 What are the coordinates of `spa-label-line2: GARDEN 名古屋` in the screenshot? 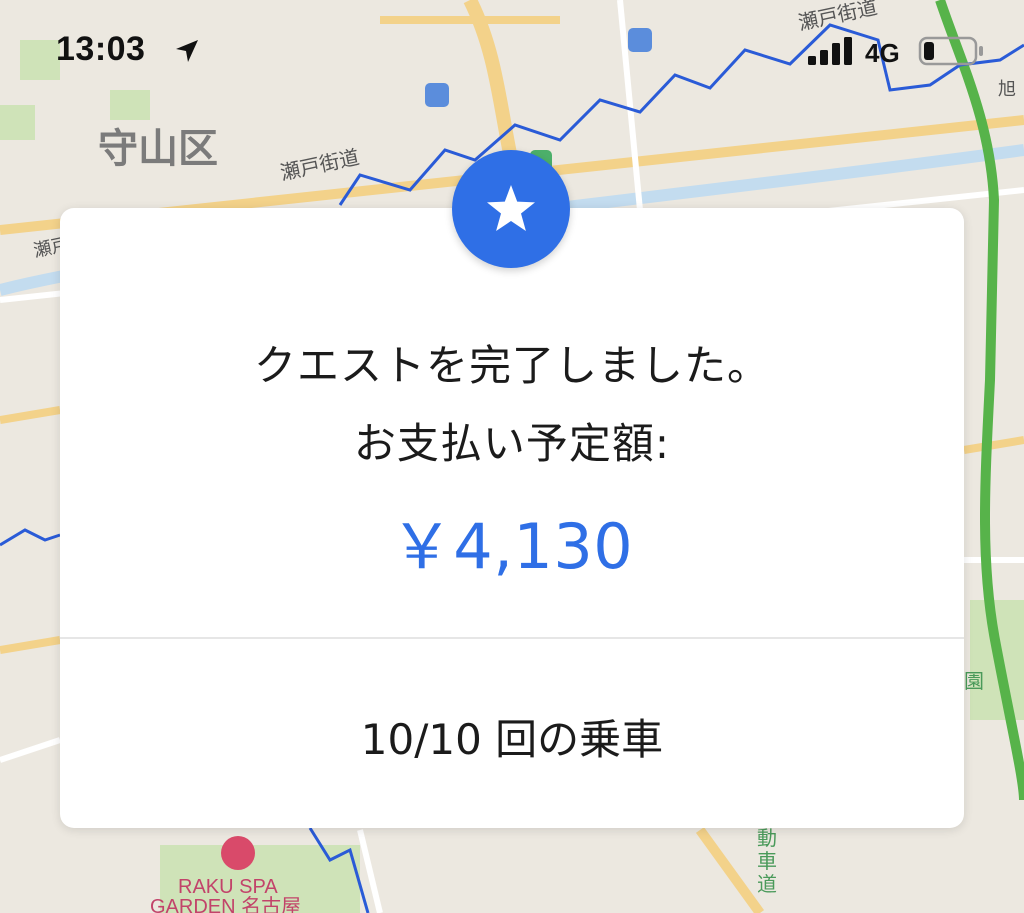 It's located at (225, 904).